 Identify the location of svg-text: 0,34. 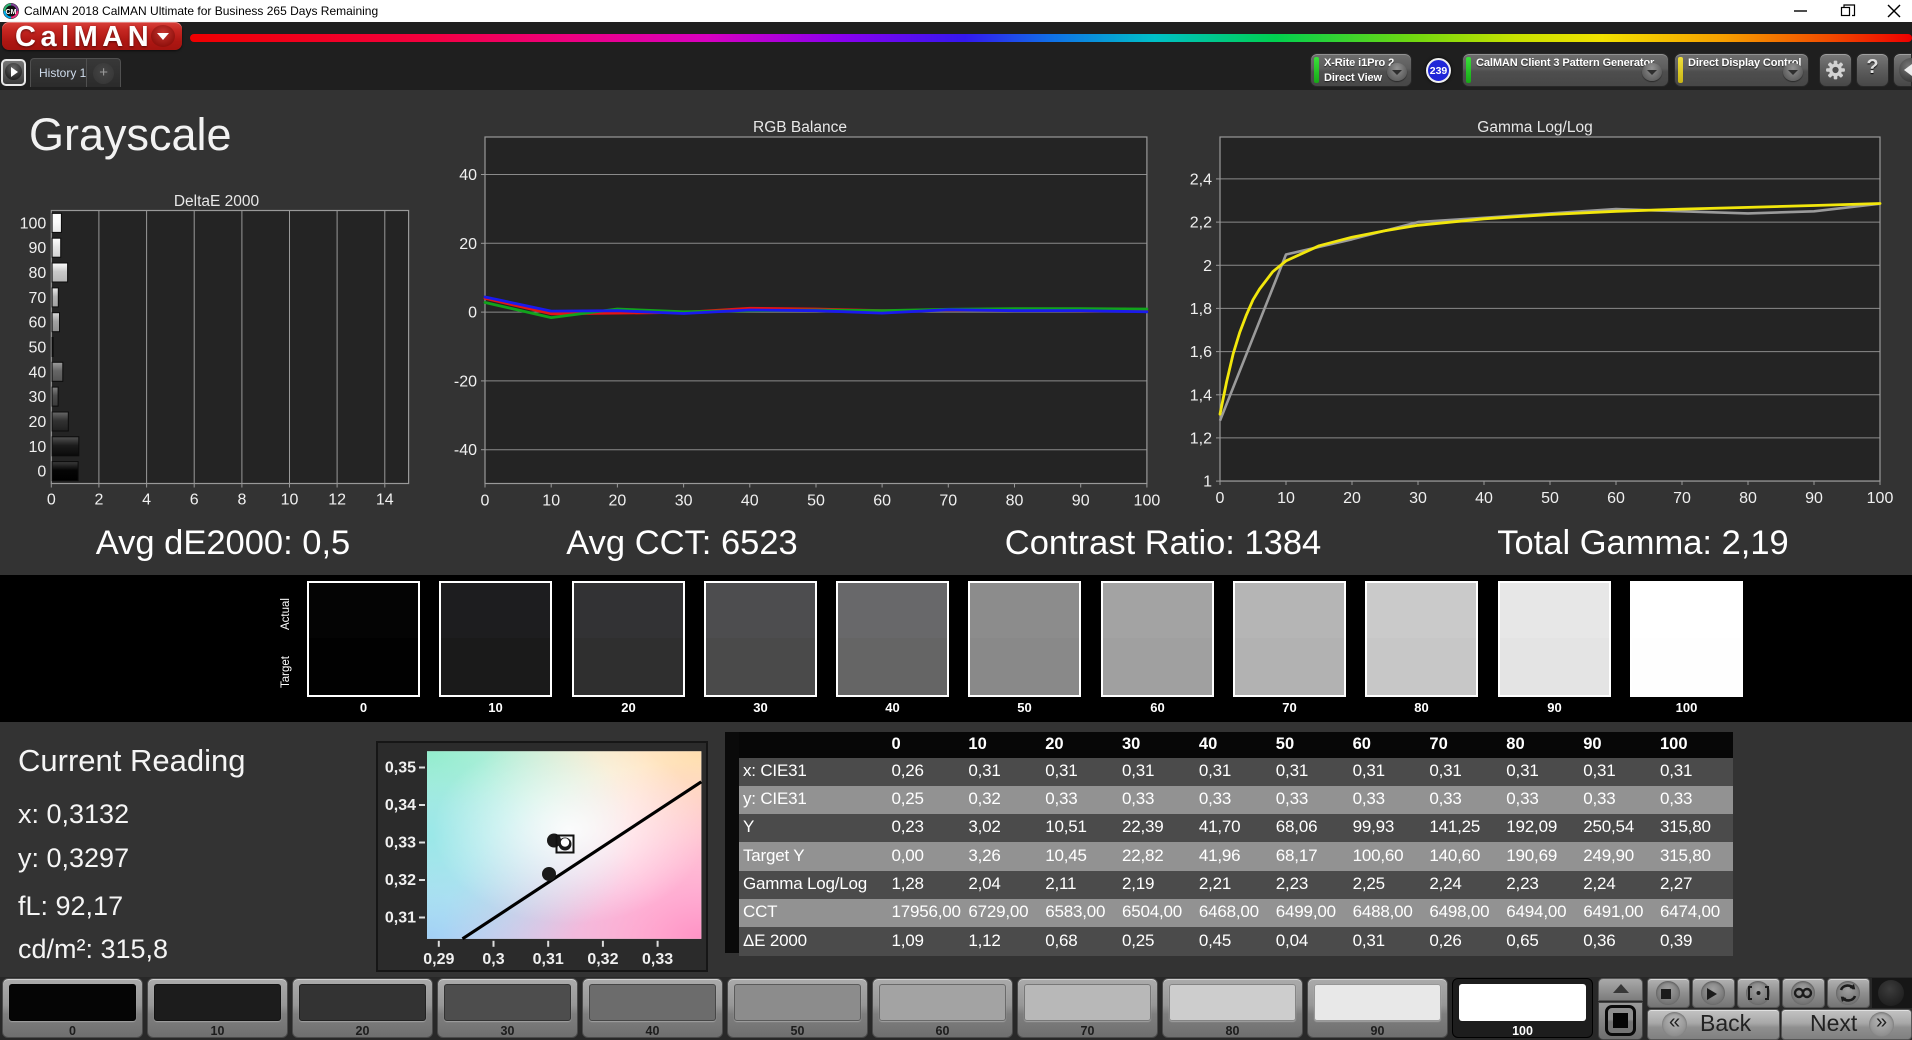
(400, 805).